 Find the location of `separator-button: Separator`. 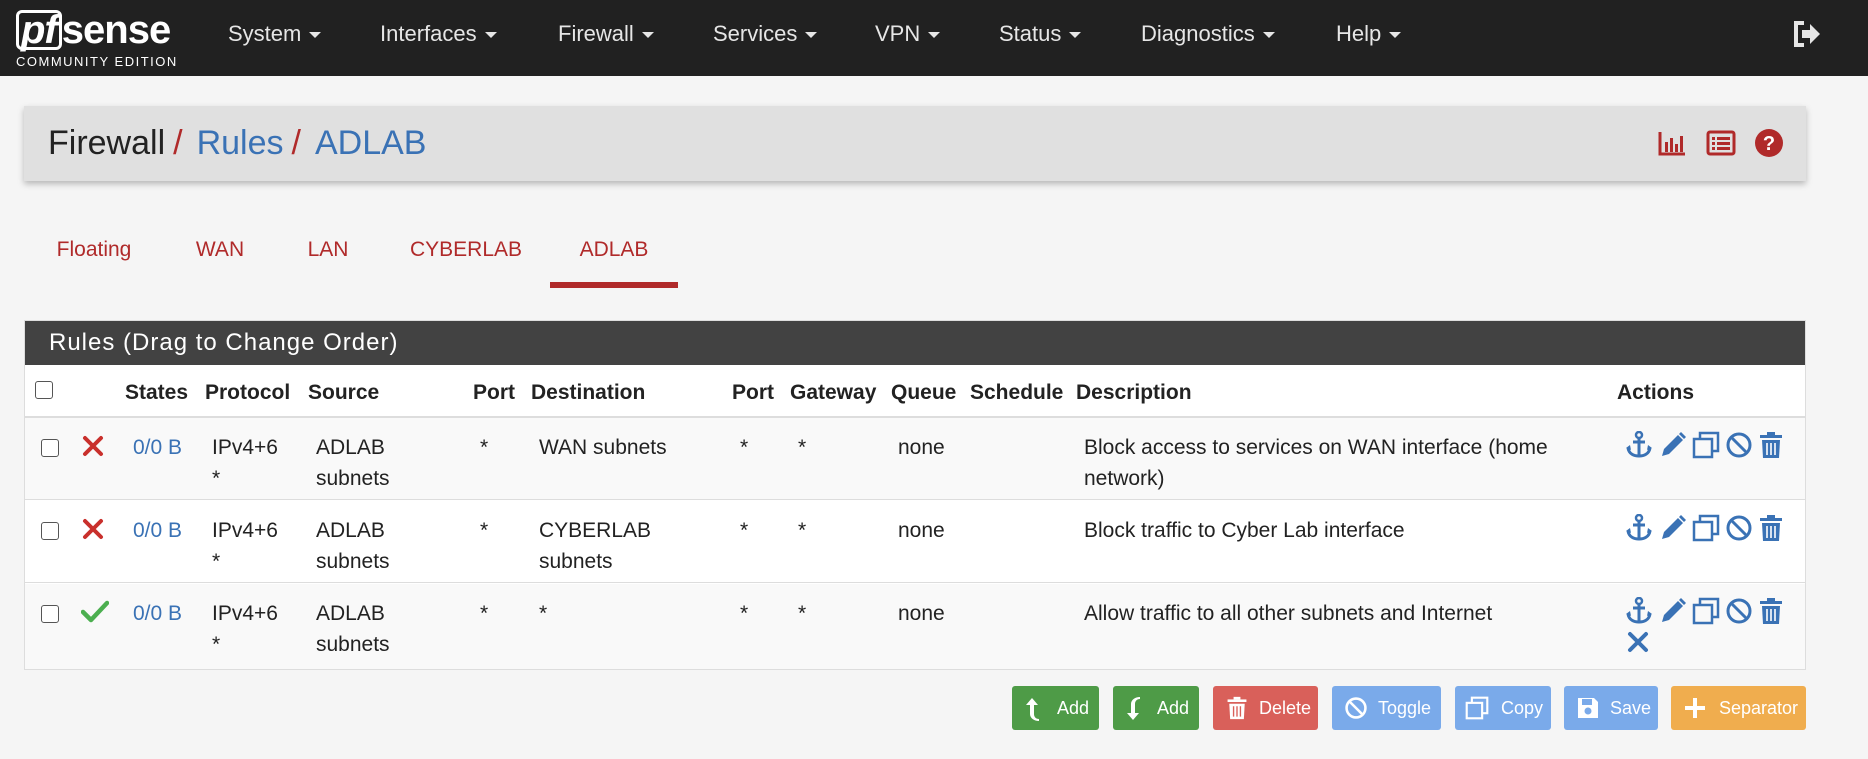

separator-button: Separator is located at coordinates (1738, 708).